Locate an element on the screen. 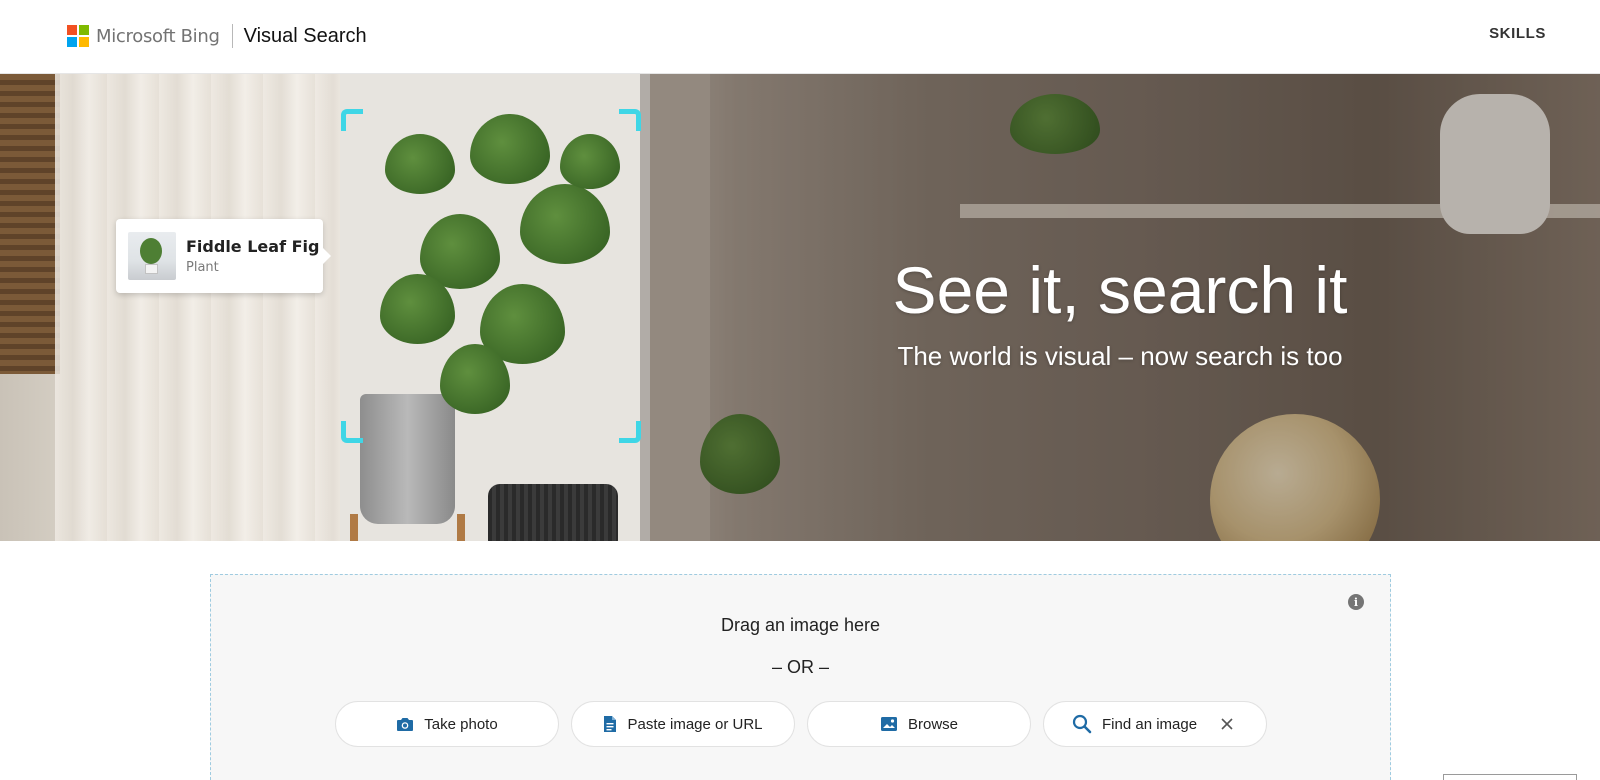 Image resolution: width=1600 pixels, height=780 pixels. browse-label: Browse is located at coordinates (933, 724).